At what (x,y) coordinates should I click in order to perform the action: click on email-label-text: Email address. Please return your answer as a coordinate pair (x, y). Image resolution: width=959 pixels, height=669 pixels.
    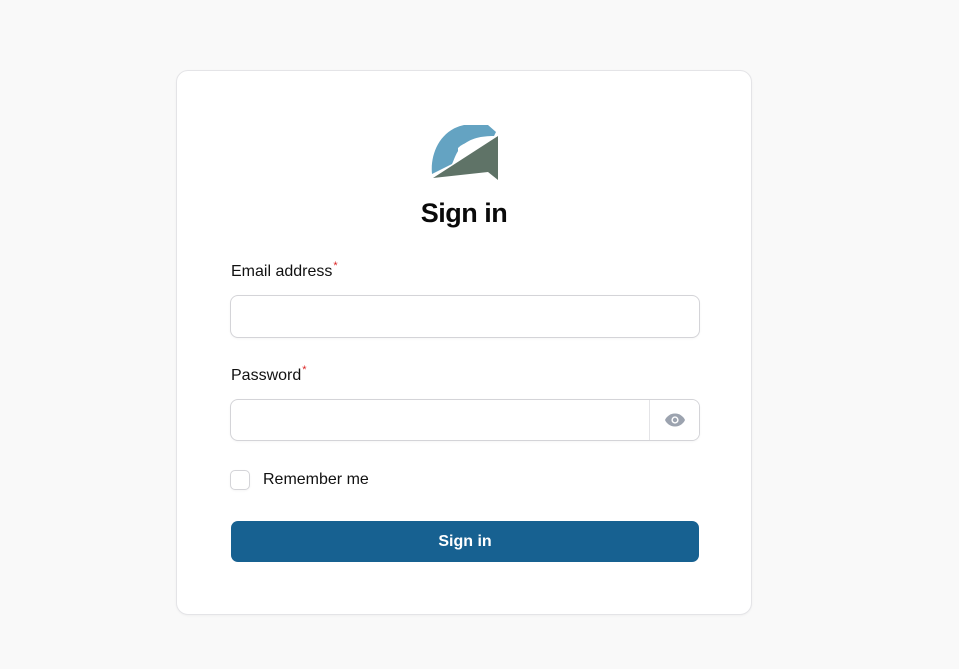
    Looking at the image, I should click on (282, 271).